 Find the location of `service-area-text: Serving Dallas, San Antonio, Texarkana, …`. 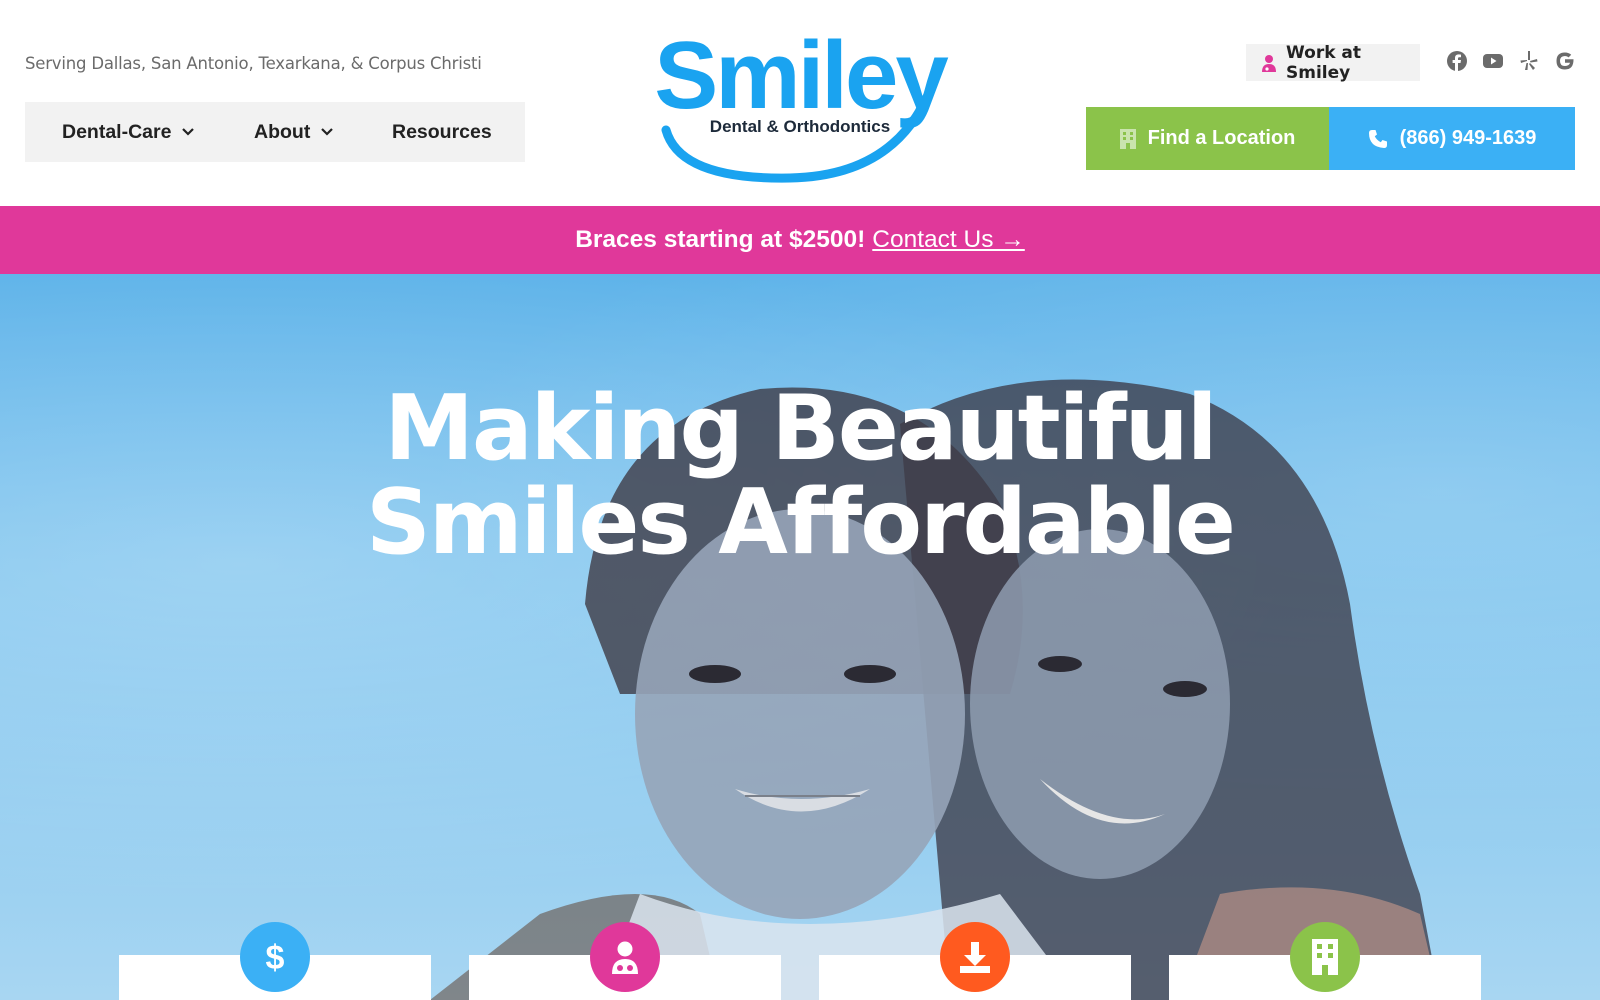

service-area-text: Serving Dallas, San Antonio, Texarkana, … is located at coordinates (253, 63).